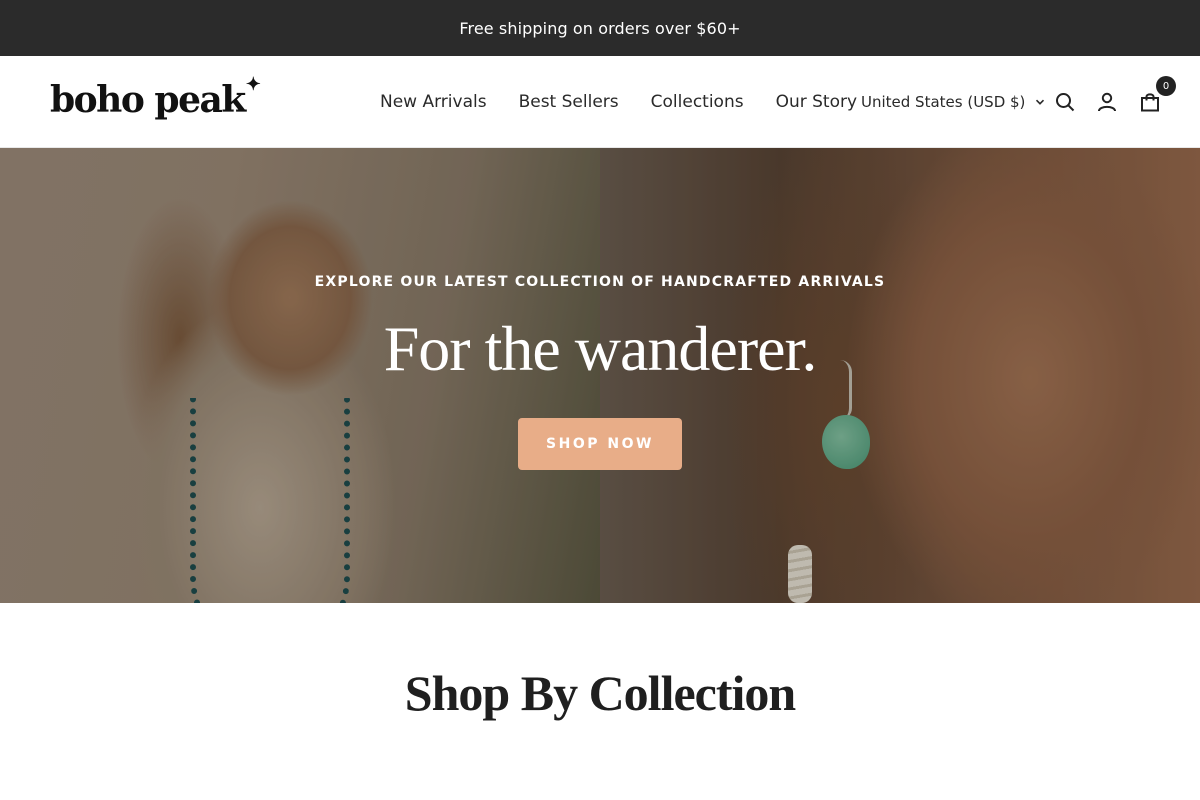 This screenshot has height=800, width=1200. I want to click on search-button, so click(1065, 102).